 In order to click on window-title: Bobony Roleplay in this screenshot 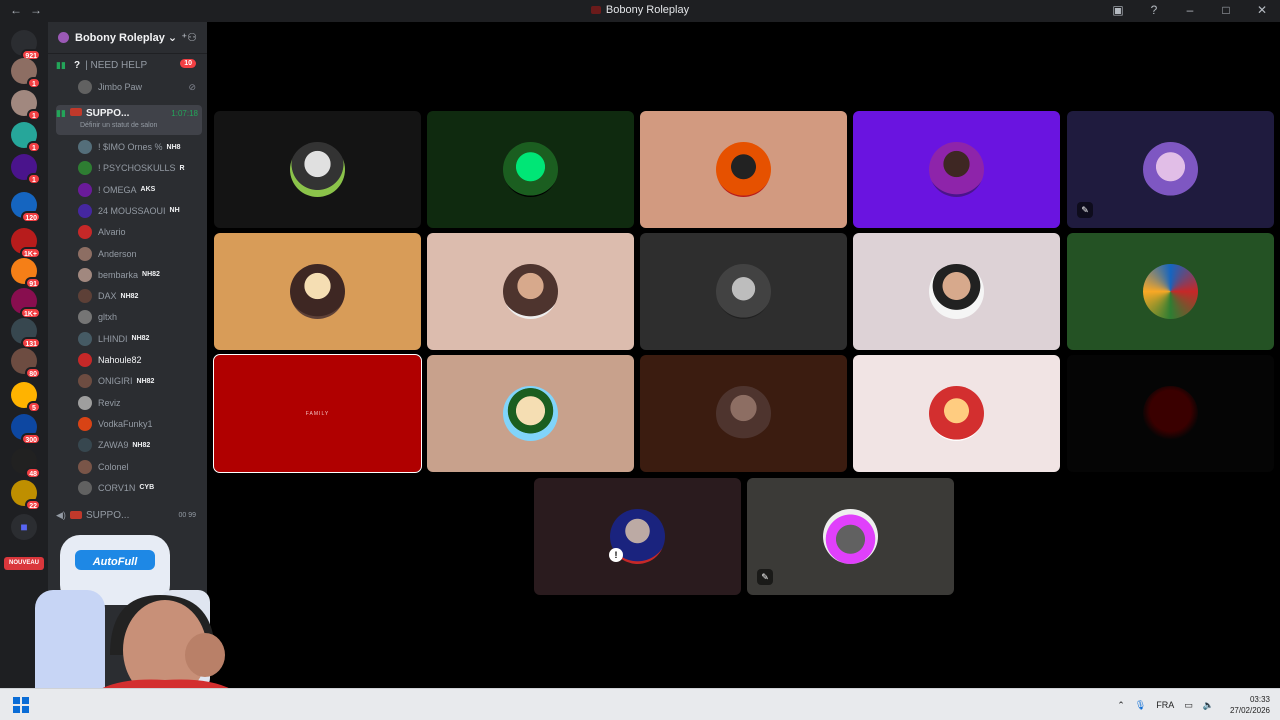, I will do `click(640, 10)`.